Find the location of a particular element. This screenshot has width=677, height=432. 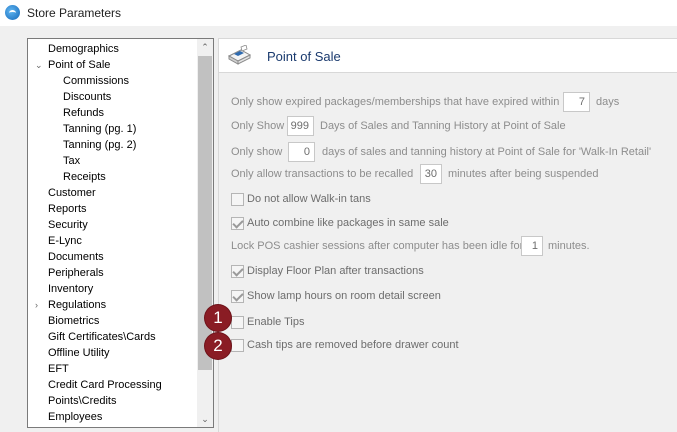

tree-item: Tax is located at coordinates (71, 161).